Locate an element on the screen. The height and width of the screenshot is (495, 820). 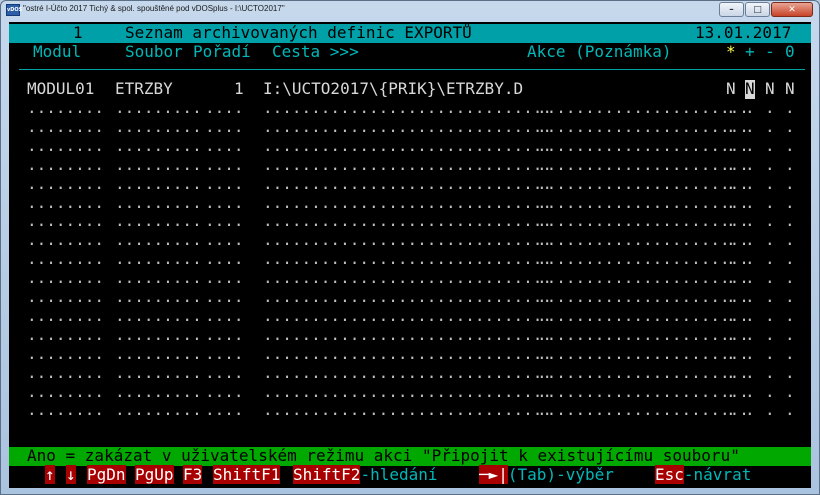
fkey-key: PgUp is located at coordinates (154, 474).